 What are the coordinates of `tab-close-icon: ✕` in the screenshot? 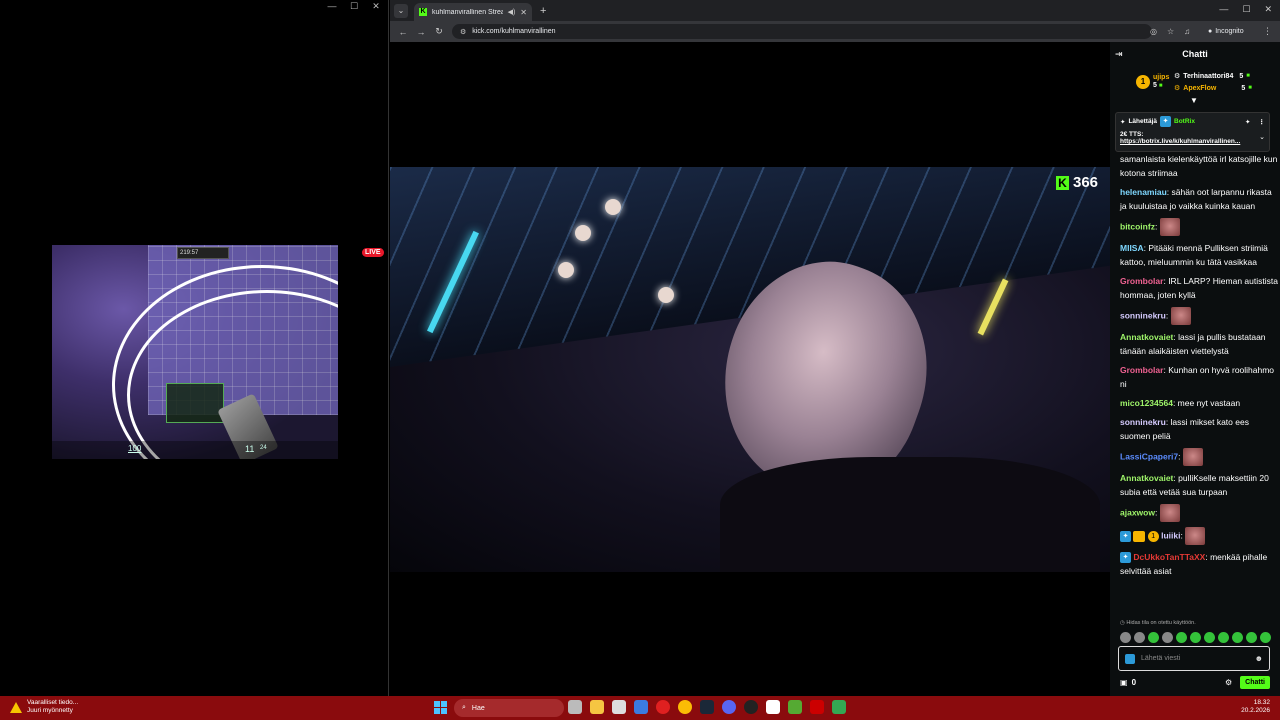 It's located at (523, 12).